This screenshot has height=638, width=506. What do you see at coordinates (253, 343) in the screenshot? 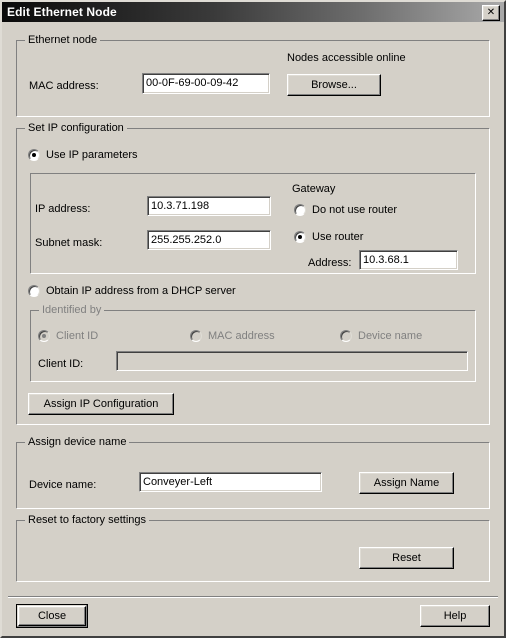
I see `identified-by-group: Identified by` at bounding box center [253, 343].